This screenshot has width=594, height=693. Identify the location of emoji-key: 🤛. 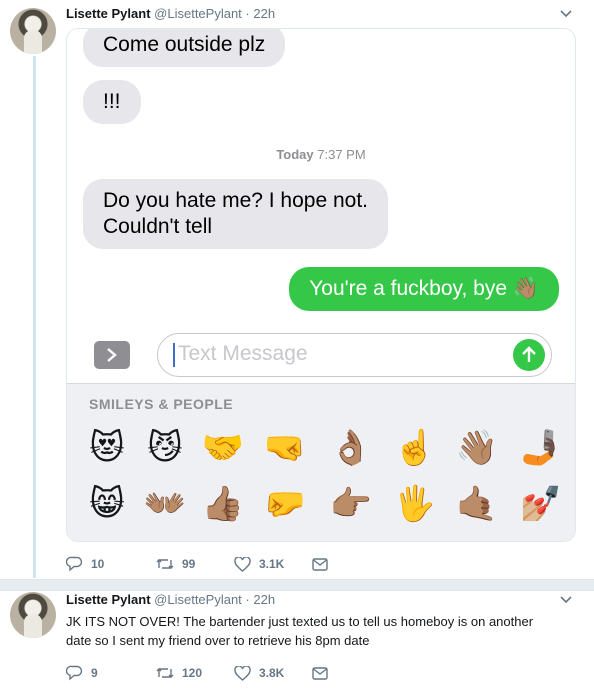
(285, 504).